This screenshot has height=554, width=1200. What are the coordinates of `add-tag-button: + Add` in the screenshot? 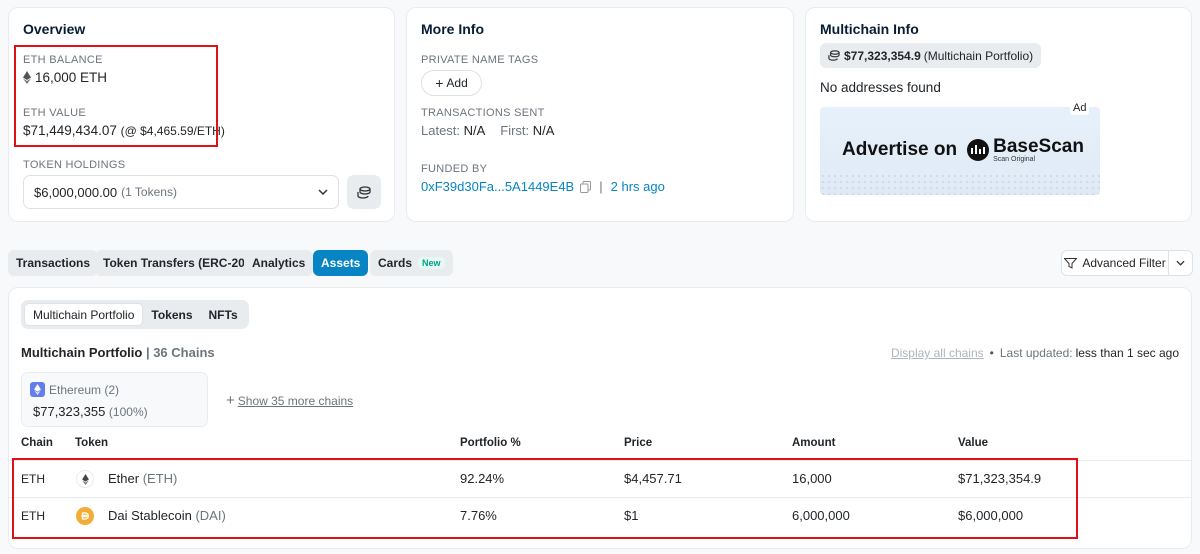 It's located at (451, 83).